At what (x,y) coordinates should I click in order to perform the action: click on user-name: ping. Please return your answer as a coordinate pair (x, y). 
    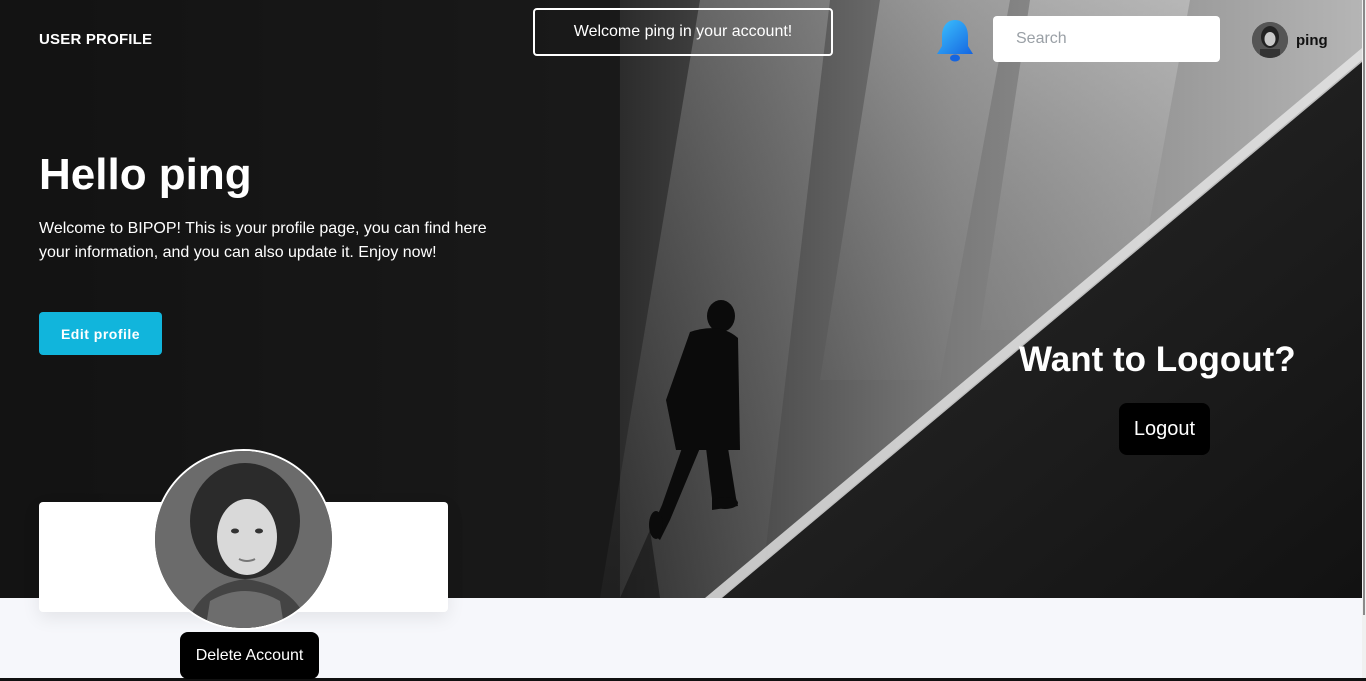
    Looking at the image, I should click on (1312, 40).